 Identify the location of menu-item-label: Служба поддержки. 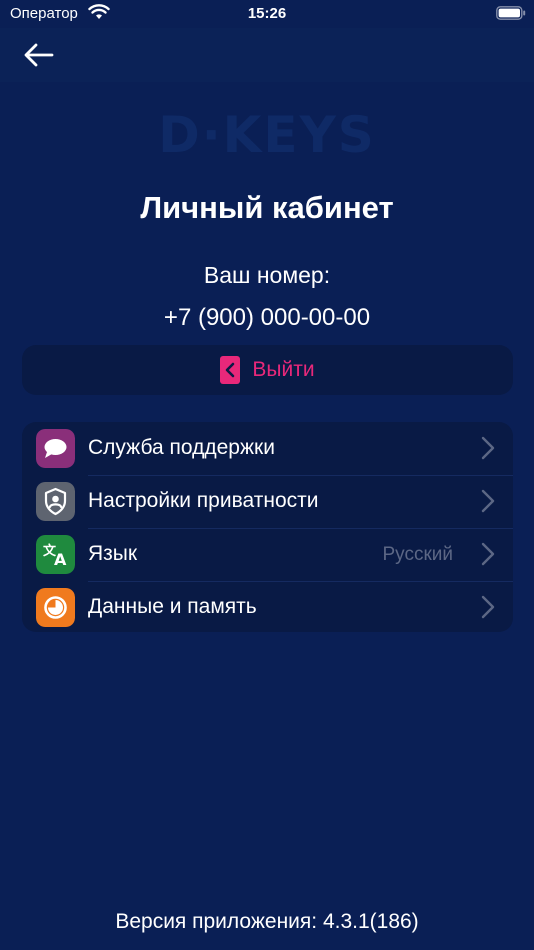
(181, 447).